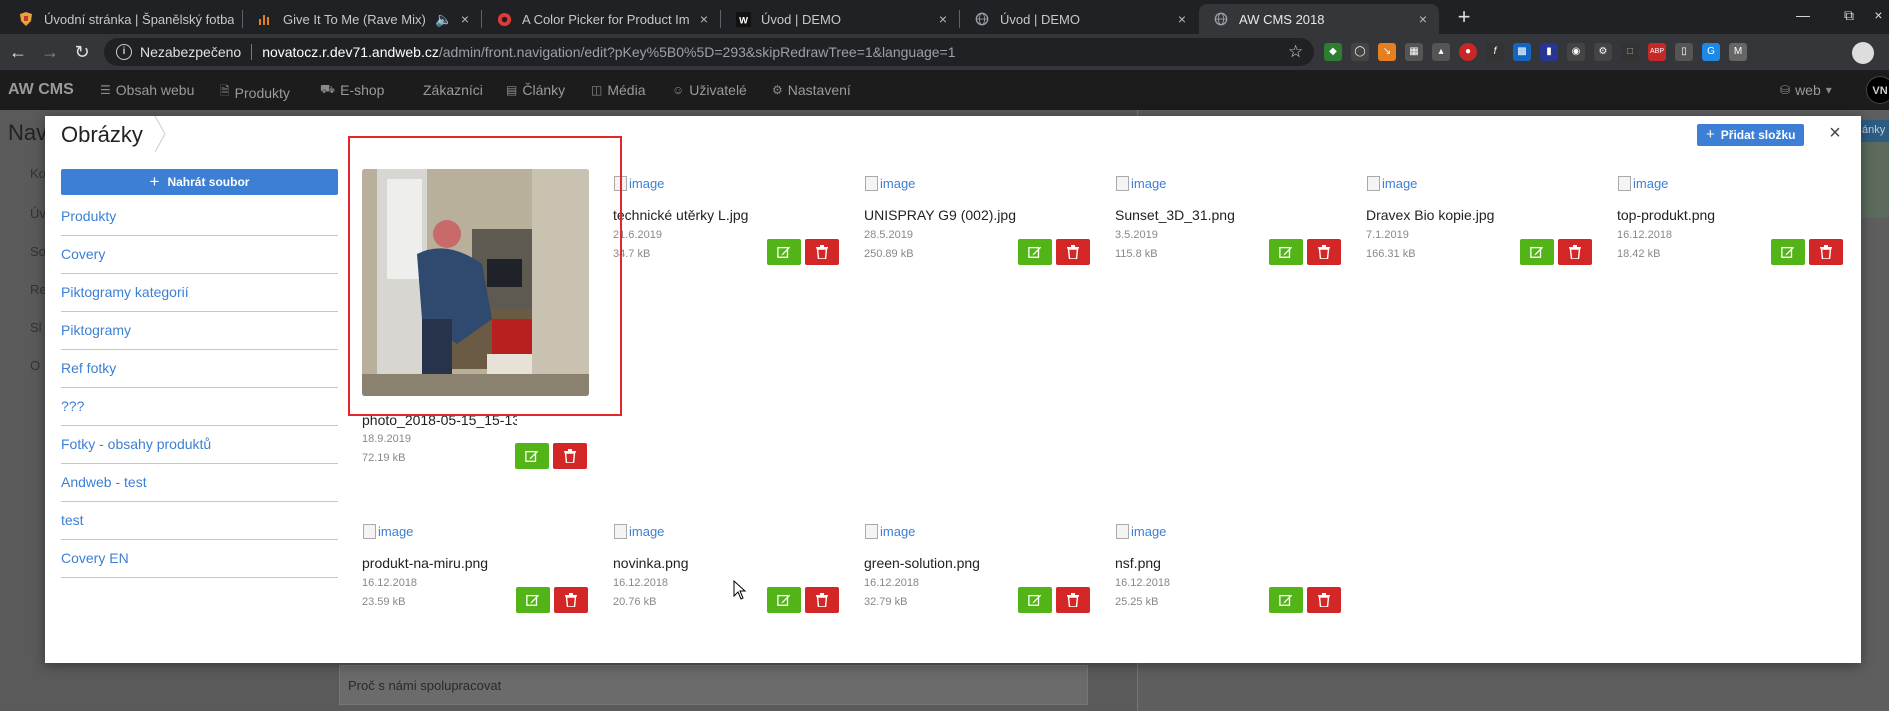 This screenshot has height=711, width=1889. Describe the element at coordinates (1079, 19) in the screenshot. I see `browser-tab: Úvod | DEMO ×` at that location.